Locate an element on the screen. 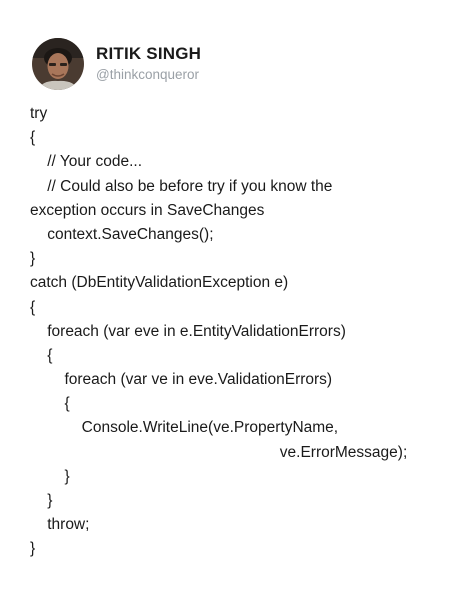 The image size is (474, 591). code-line: Console.WriteLine(ve.PropertyName, is located at coordinates (184, 428).